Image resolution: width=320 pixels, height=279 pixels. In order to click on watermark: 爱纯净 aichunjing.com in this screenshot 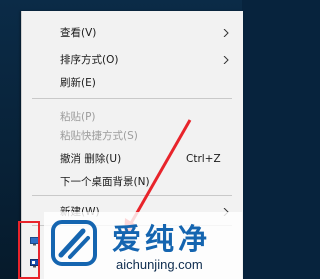, I will do `click(143, 245)`.